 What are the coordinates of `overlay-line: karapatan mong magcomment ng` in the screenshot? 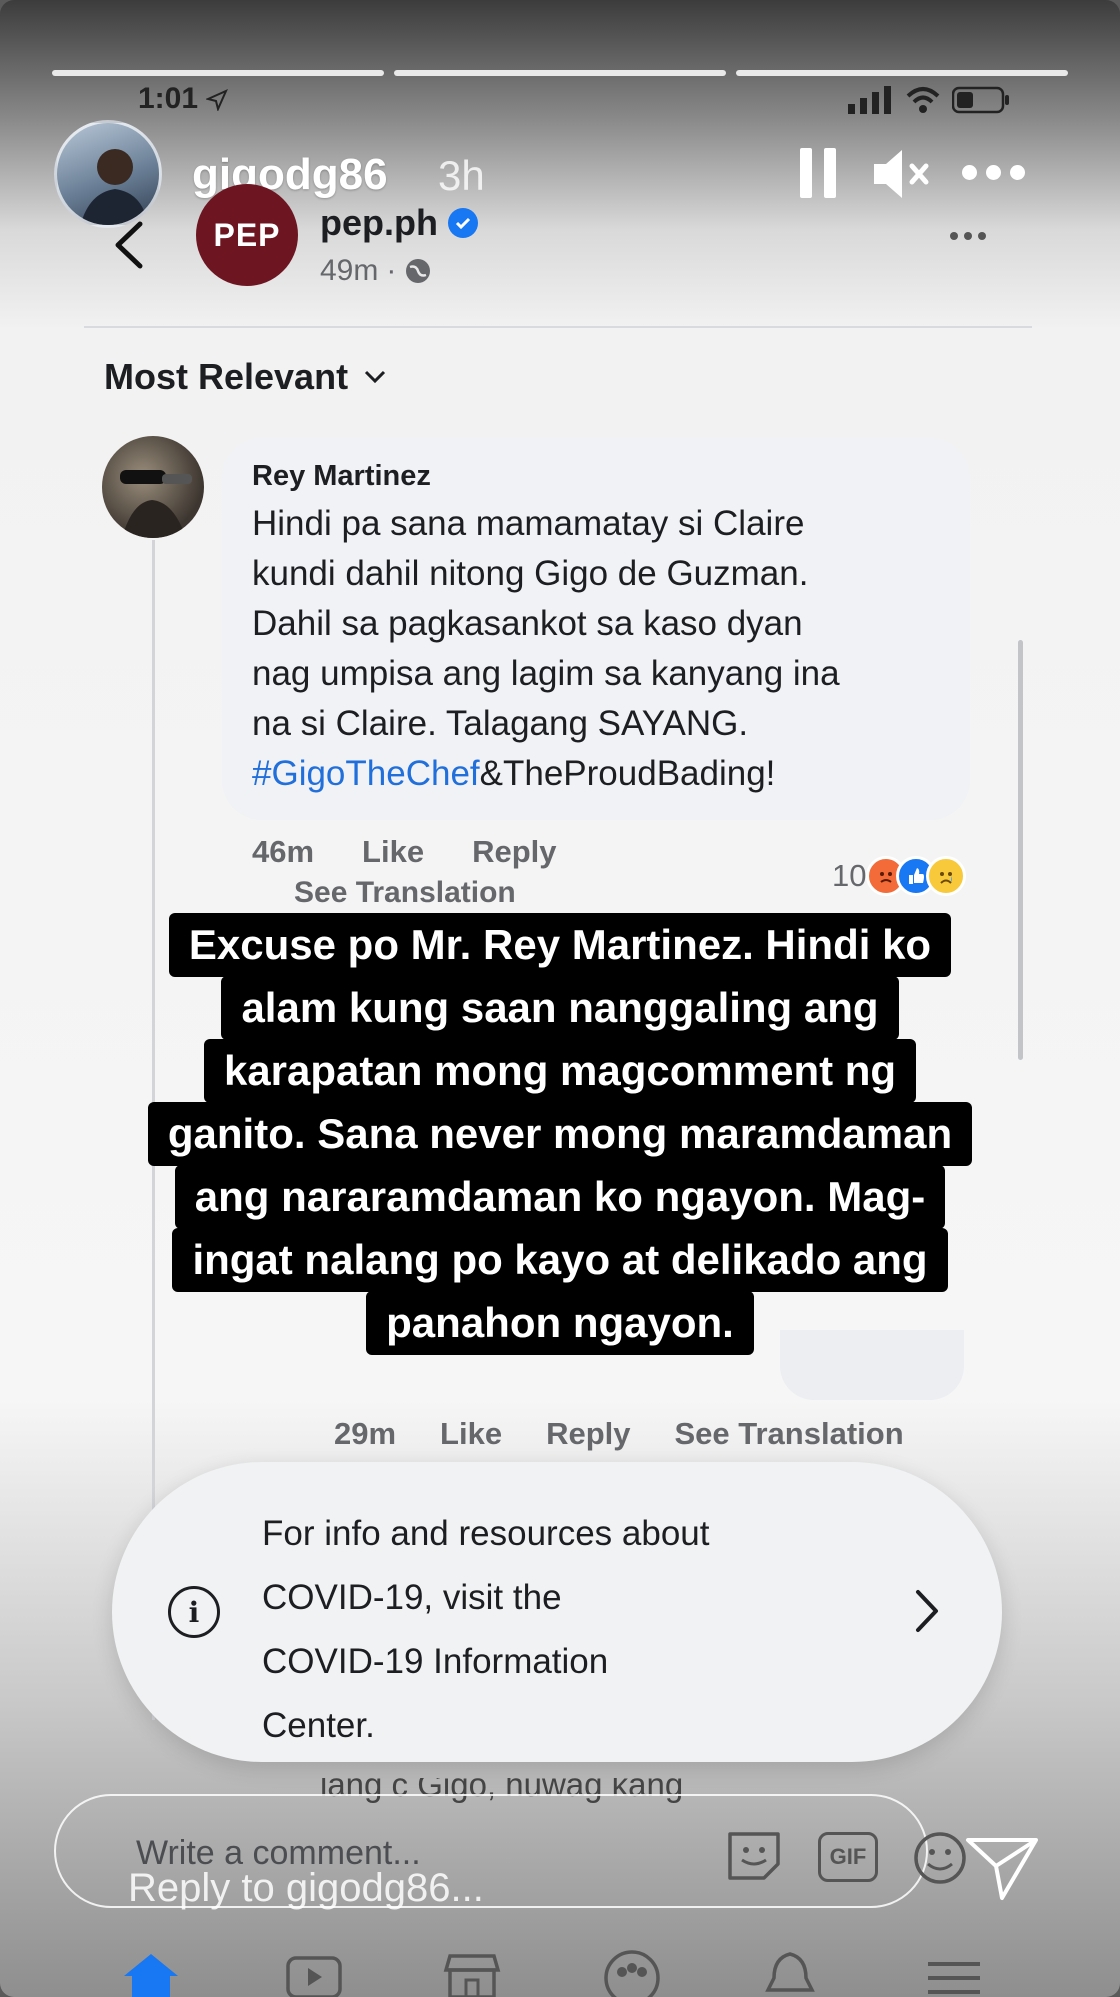 It's located at (560, 1071).